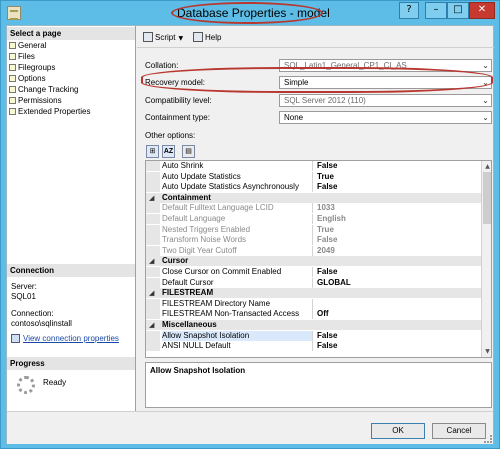  What do you see at coordinates (188, 151) in the screenshot?
I see `property-pages-button: ▤` at bounding box center [188, 151].